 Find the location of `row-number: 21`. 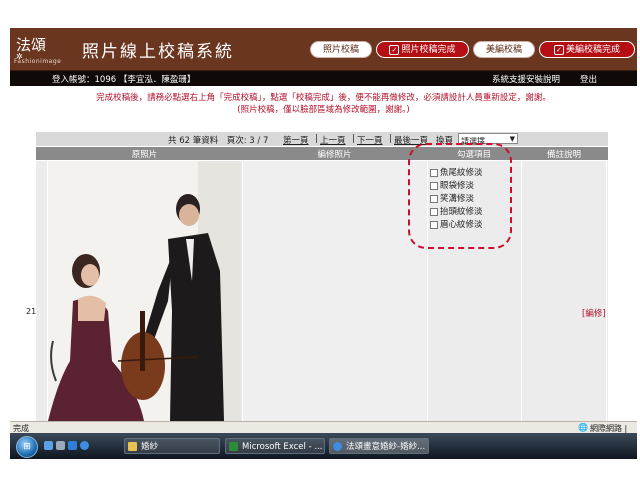

row-number: 21 is located at coordinates (31, 311).